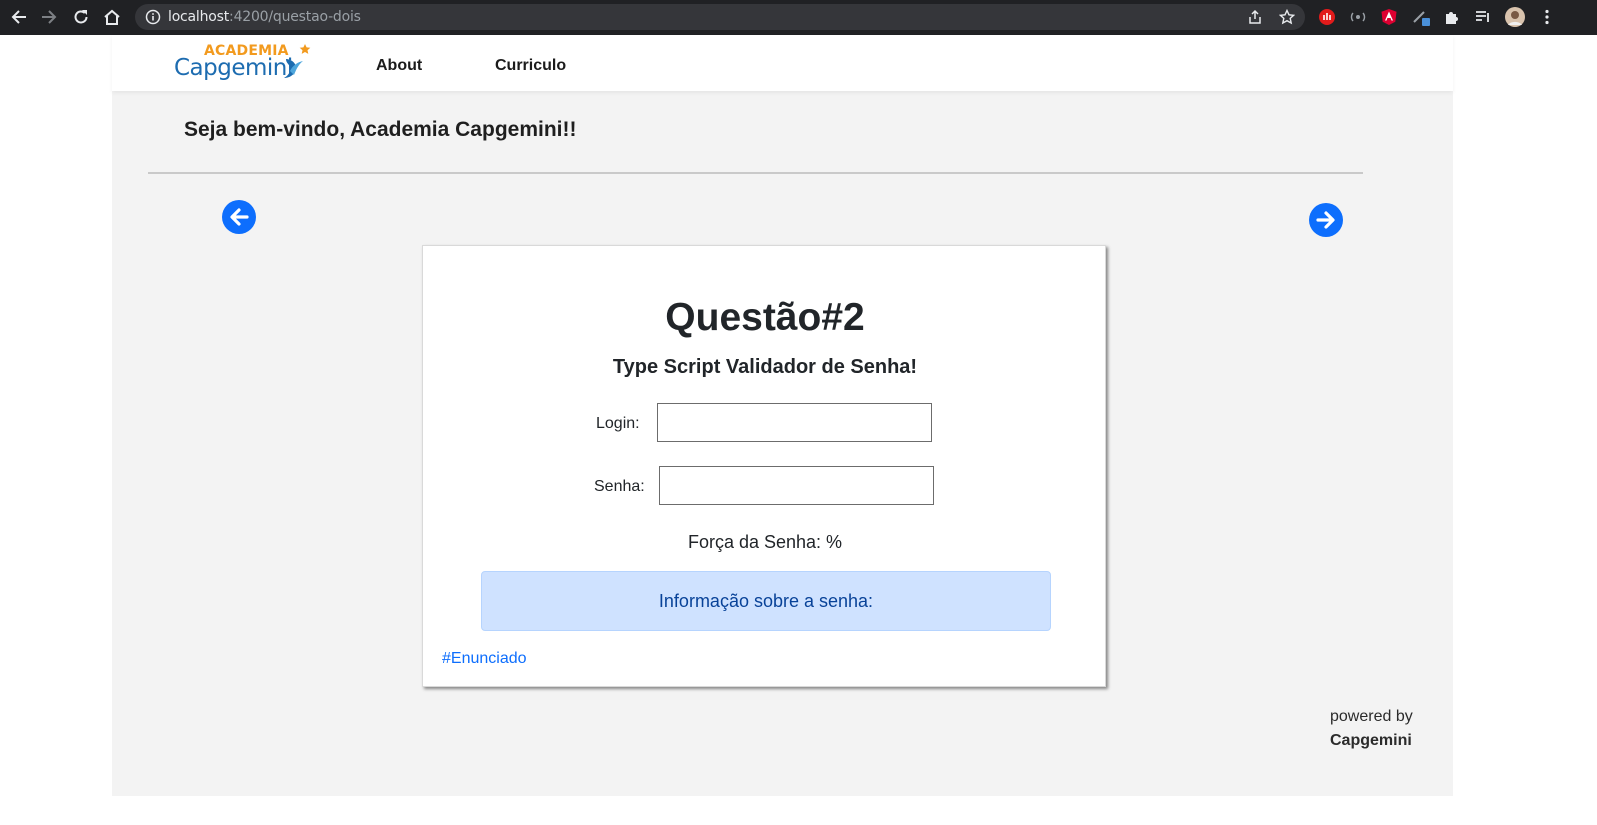  I want to click on password-input, so click(796, 485).